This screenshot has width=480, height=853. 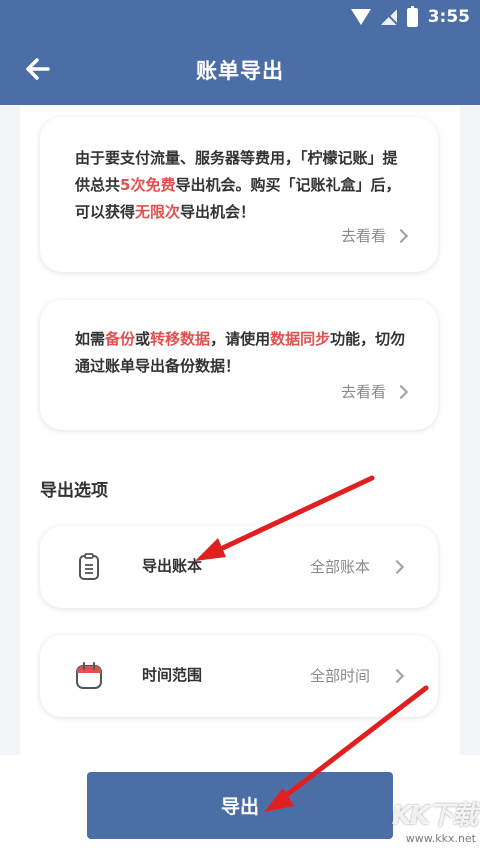 I want to click on option-label: 导出账本, so click(x=172, y=566).